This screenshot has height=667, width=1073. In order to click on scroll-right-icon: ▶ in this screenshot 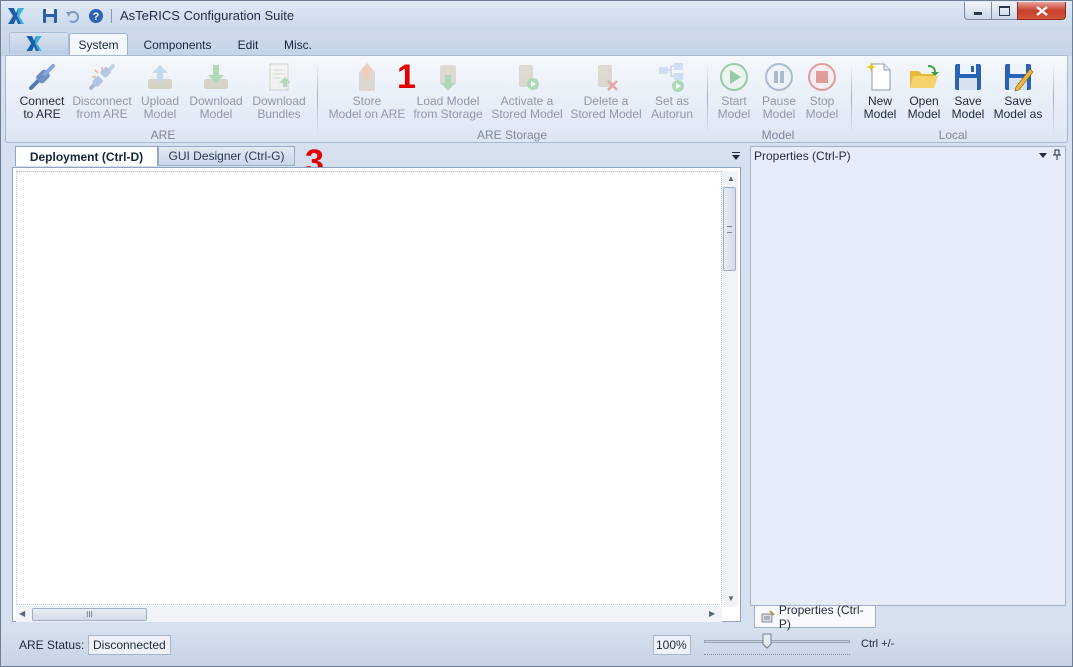, I will do `click(712, 613)`.